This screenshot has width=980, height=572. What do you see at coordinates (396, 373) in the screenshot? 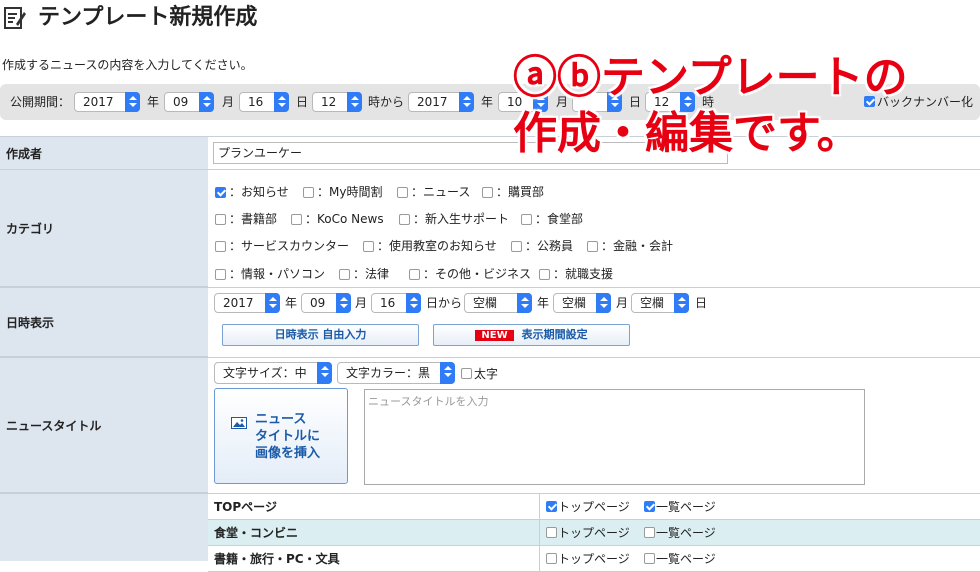
I see `font-color-select: 文字カラー：黒` at bounding box center [396, 373].